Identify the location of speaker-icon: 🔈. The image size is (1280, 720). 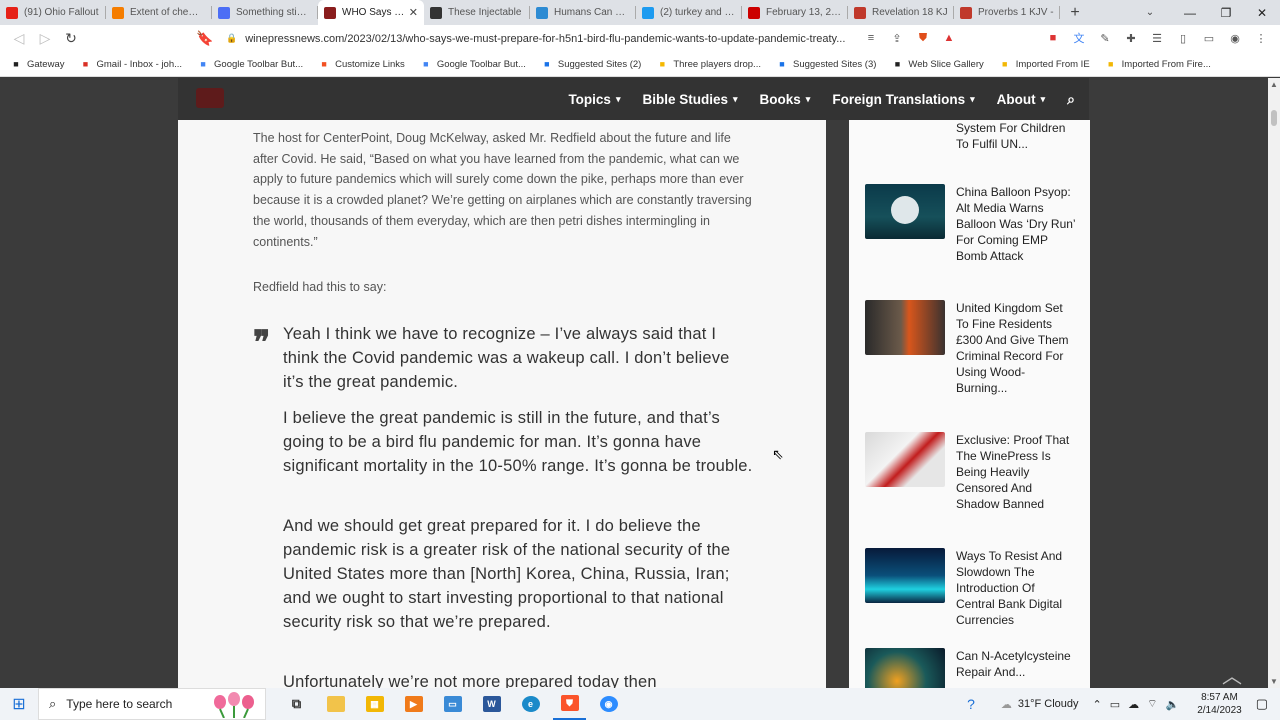
(1173, 704).